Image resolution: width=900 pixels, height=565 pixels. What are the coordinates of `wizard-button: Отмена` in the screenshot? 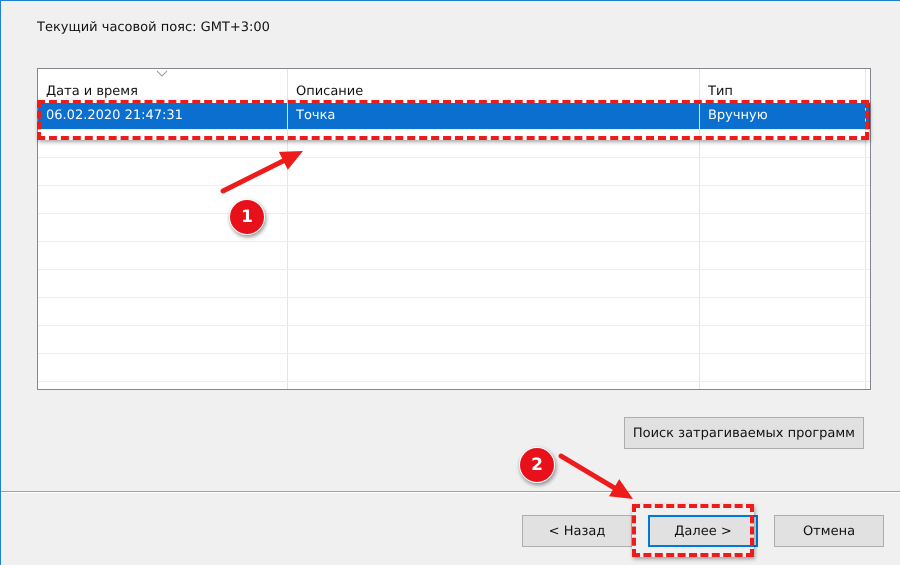 It's located at (829, 531).